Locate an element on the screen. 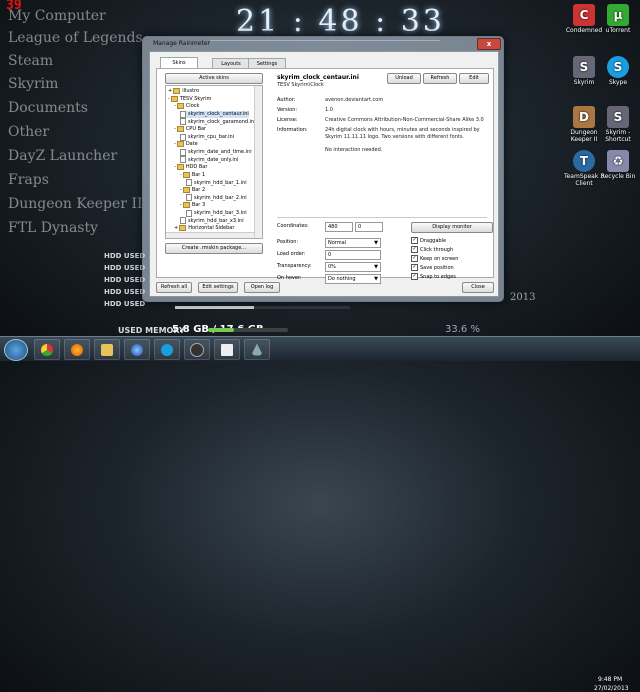  refresh-button: Refresh is located at coordinates (440, 78).